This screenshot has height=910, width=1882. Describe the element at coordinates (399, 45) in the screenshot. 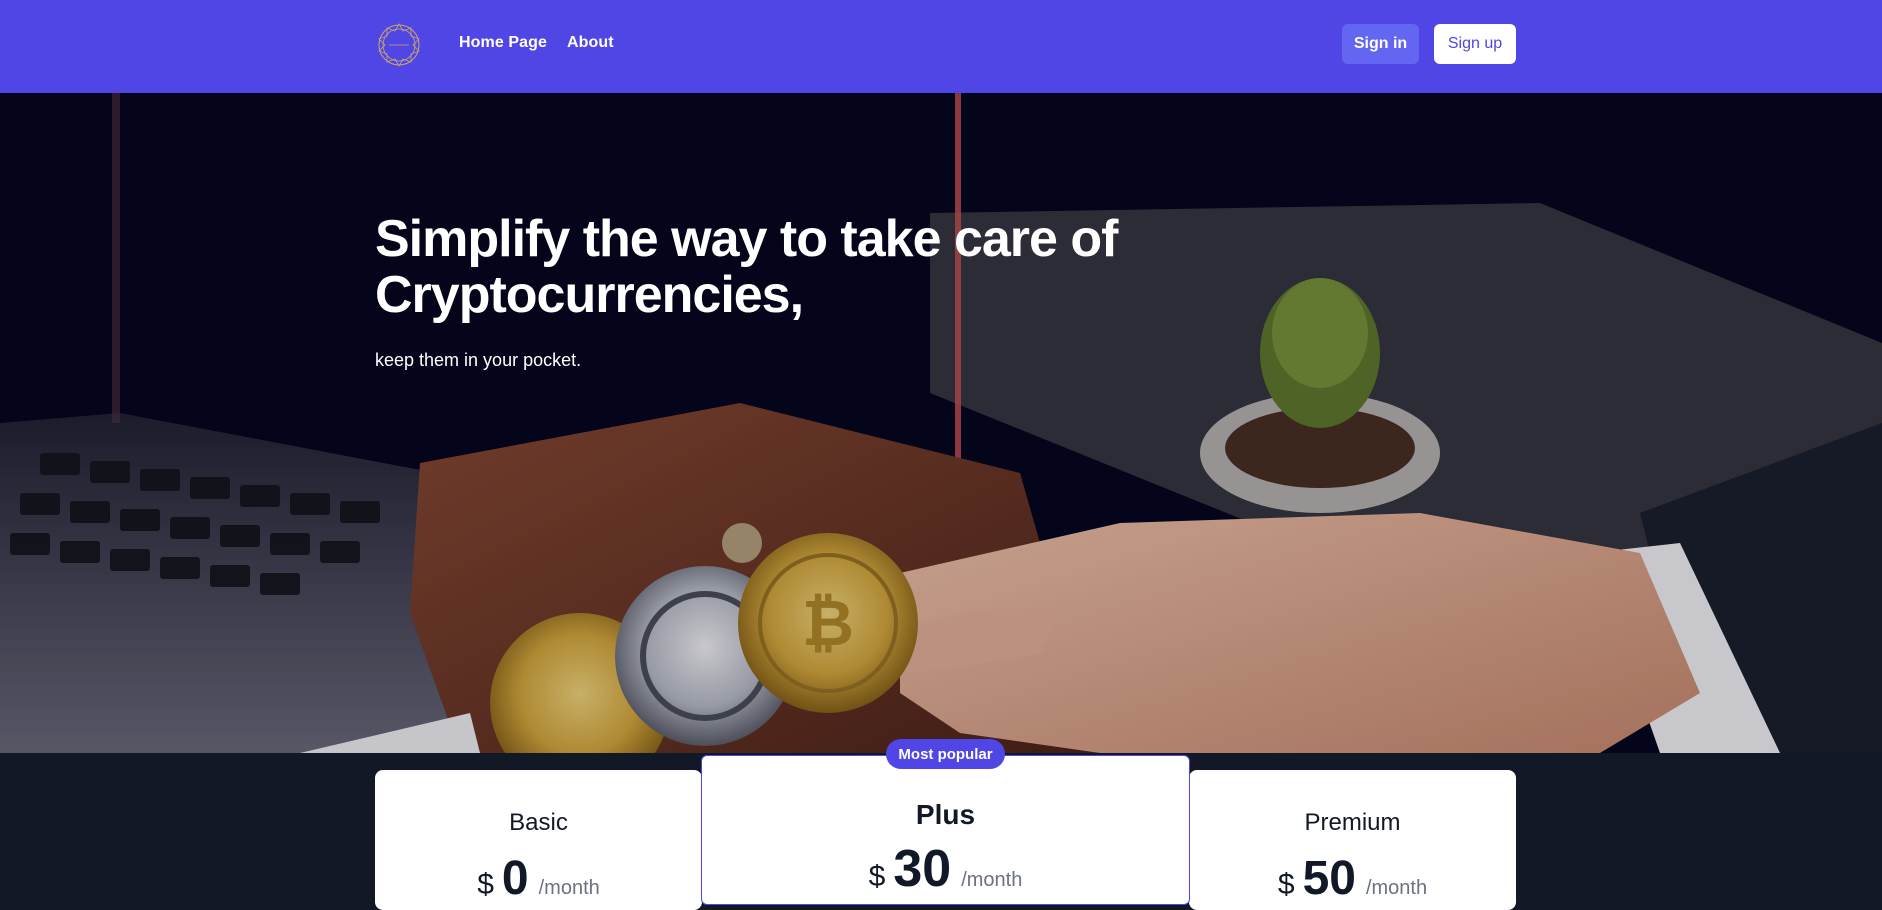

I see `logo-icon` at that location.